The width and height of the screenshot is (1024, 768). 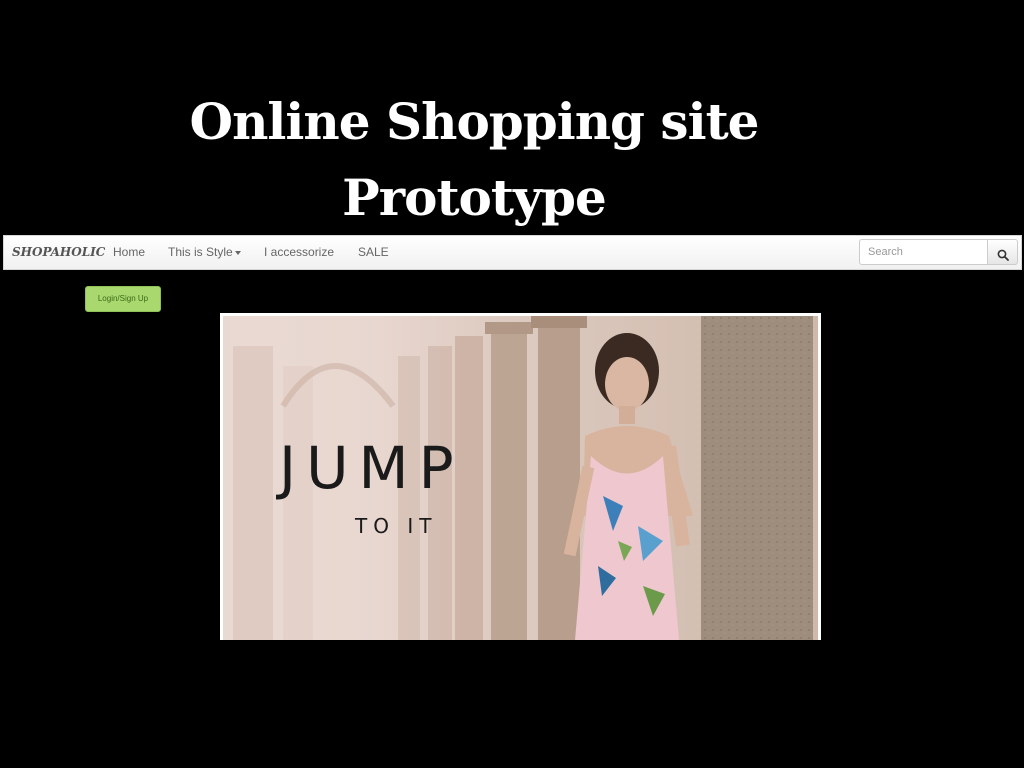 I want to click on nav-item-sale: SALE, so click(x=373, y=252).